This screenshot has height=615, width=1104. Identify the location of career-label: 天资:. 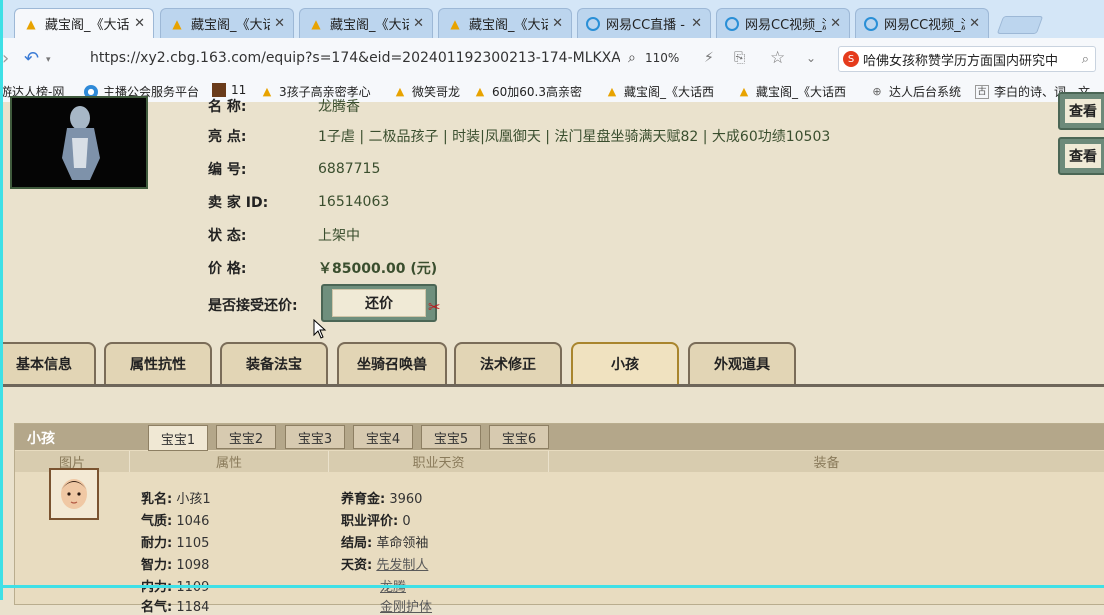
(357, 565).